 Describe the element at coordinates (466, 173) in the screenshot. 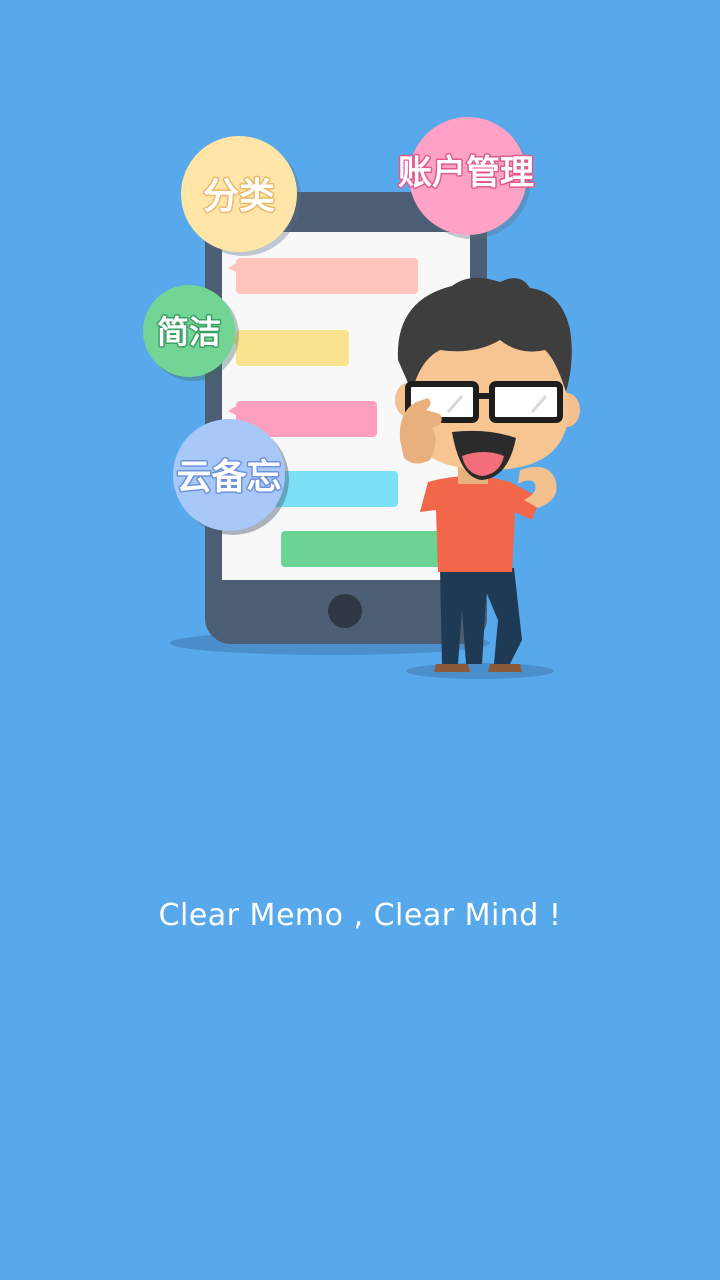

I see `account-label: 账户管理` at that location.